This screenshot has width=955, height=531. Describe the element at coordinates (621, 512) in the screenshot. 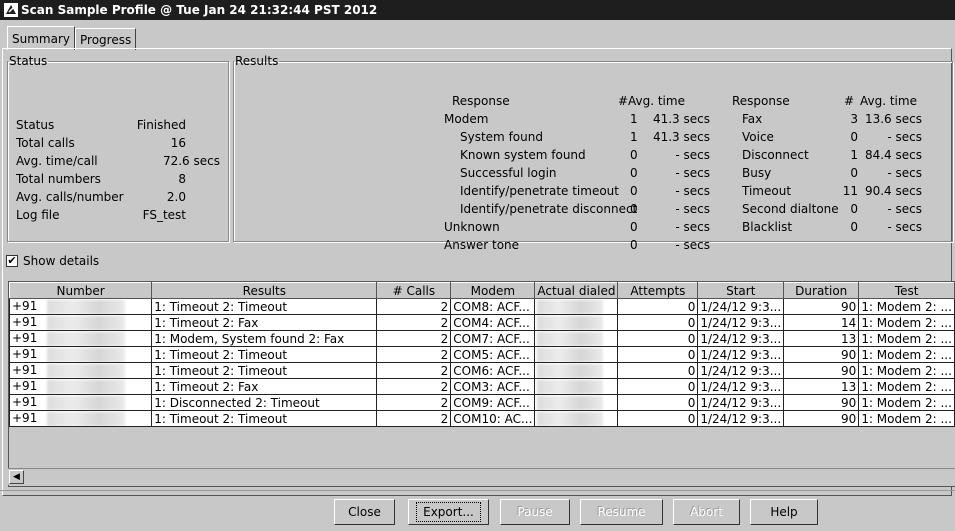

I see `resume-button: Resume` at that location.